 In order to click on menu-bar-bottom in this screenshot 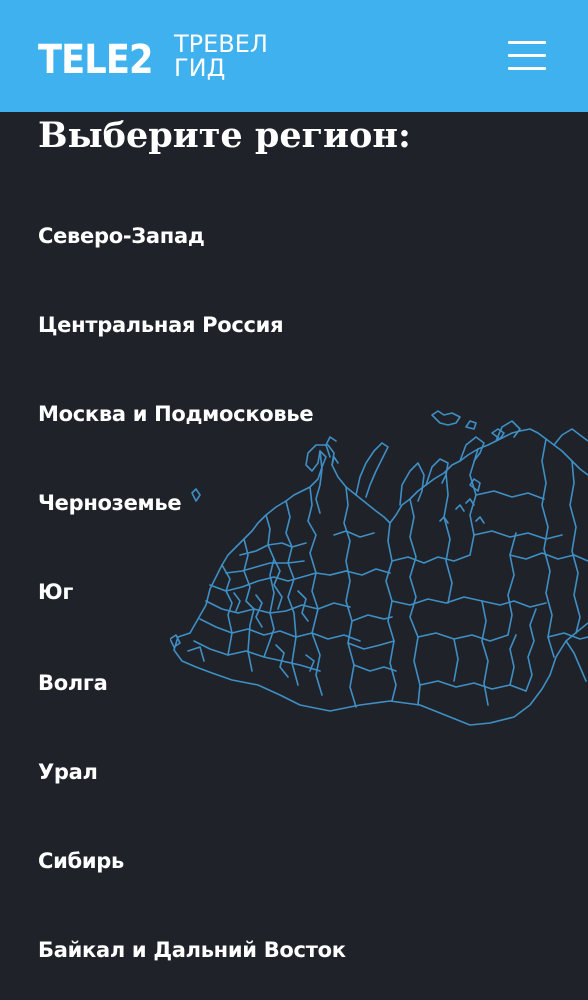, I will do `click(527, 68)`.